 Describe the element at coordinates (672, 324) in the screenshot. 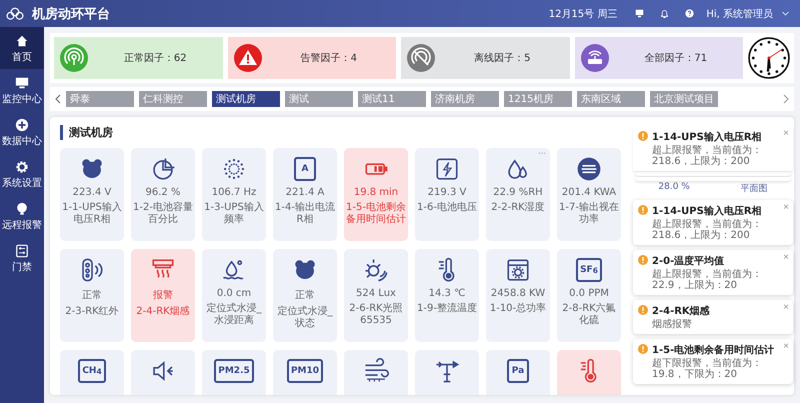

I see `notification-message: 烟感报警` at that location.